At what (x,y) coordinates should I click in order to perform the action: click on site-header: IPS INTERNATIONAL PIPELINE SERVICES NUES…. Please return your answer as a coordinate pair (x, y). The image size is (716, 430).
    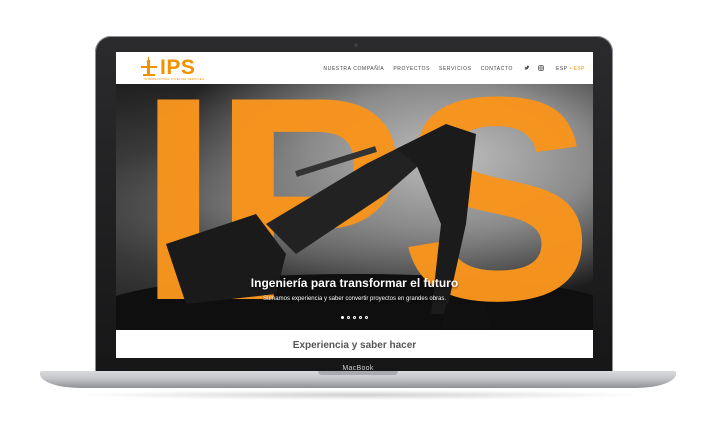
    Looking at the image, I should click on (354, 68).